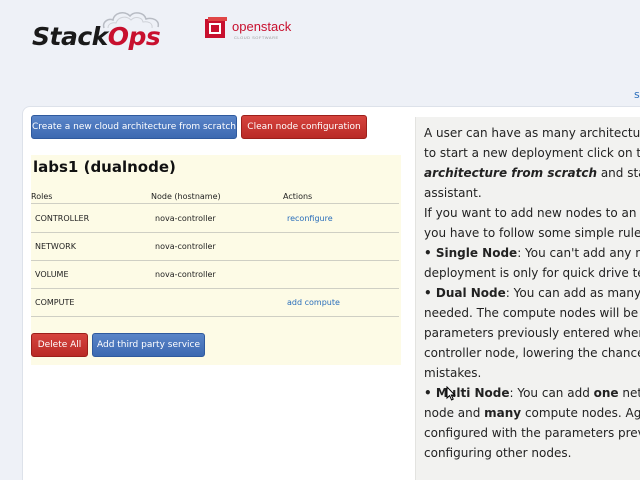 The width and height of the screenshot is (640, 480). What do you see at coordinates (453, 193) in the screenshot?
I see `help-line: assistant.` at bounding box center [453, 193].